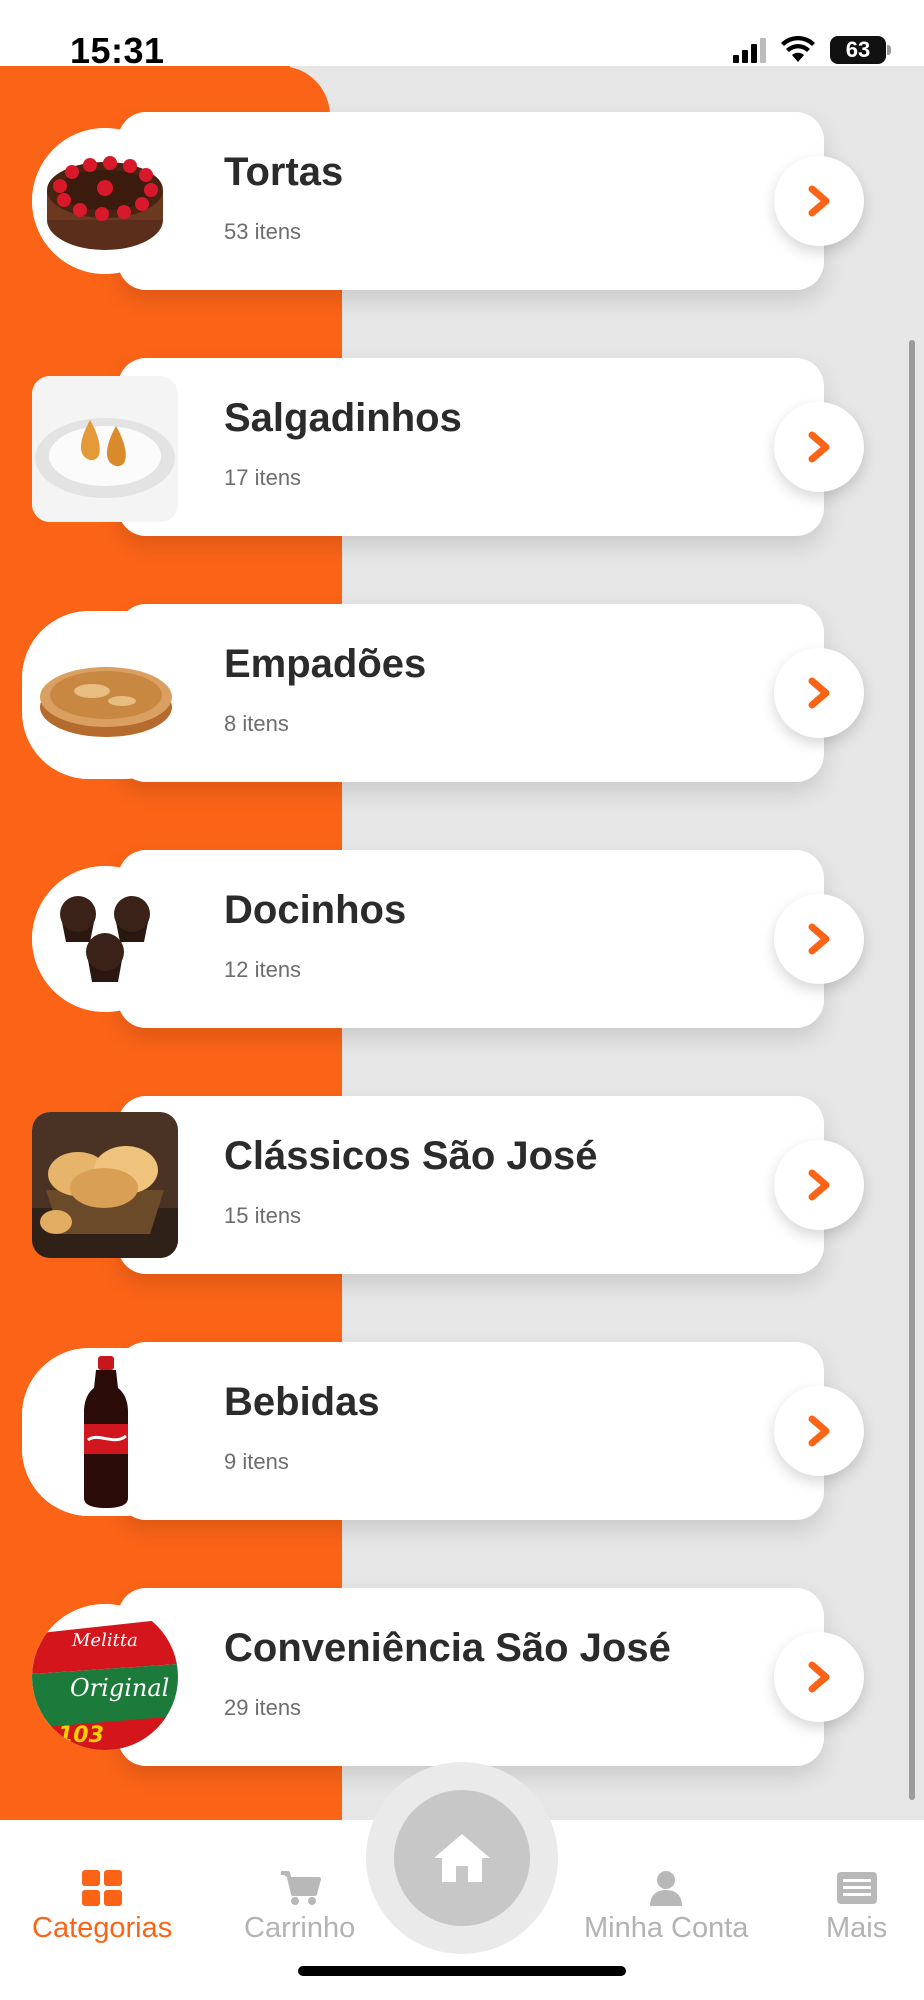 This screenshot has width=924, height=2000. I want to click on home-button, so click(462, 1858).